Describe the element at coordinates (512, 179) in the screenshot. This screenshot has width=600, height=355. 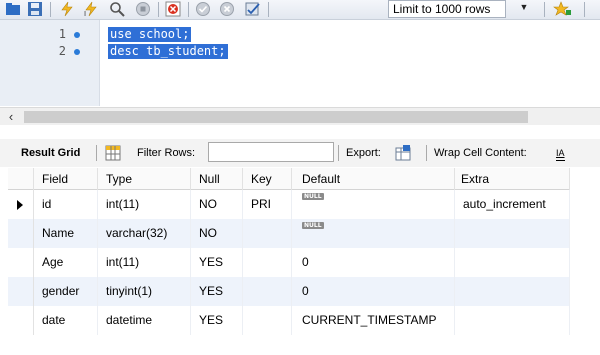
I see `column-header-extra: Extra` at that location.